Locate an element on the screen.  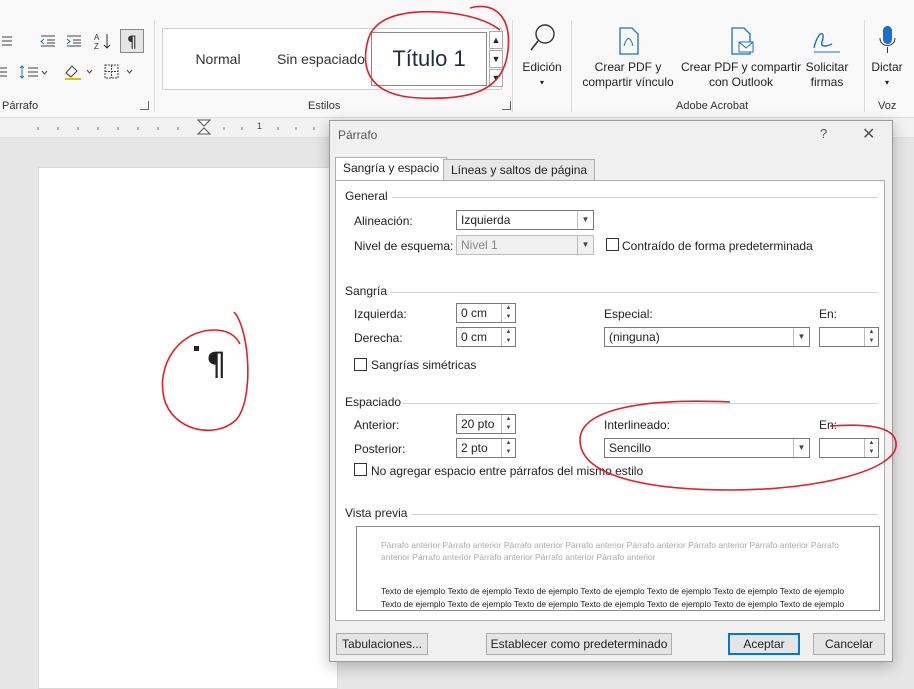
style-sin-espaciado: Sin espaciado is located at coordinates (321, 59).